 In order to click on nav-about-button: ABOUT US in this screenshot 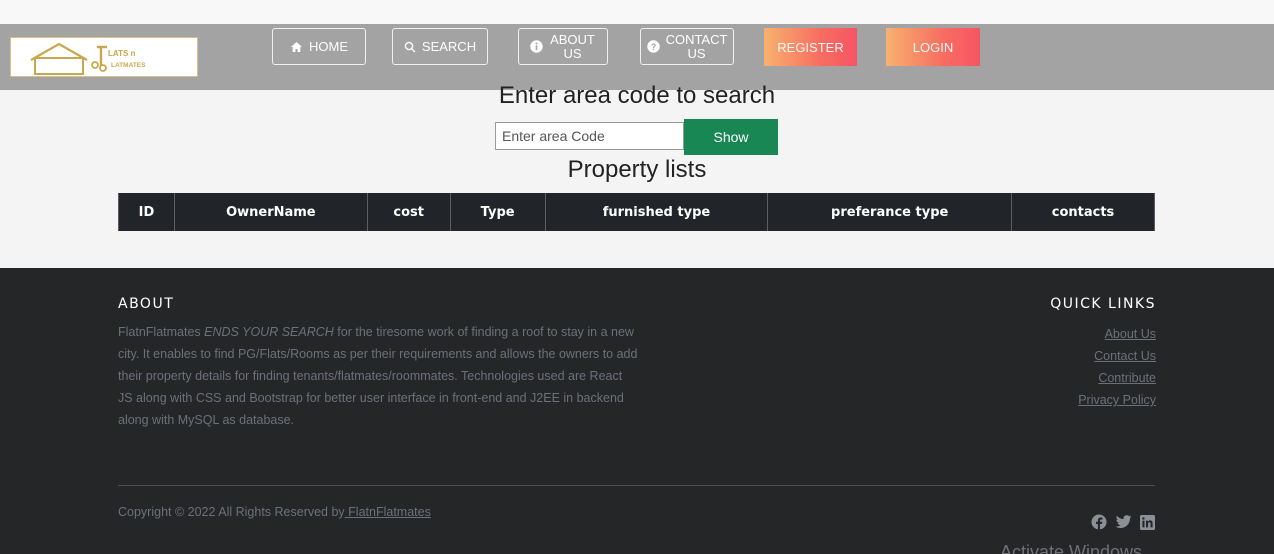, I will do `click(563, 46)`.